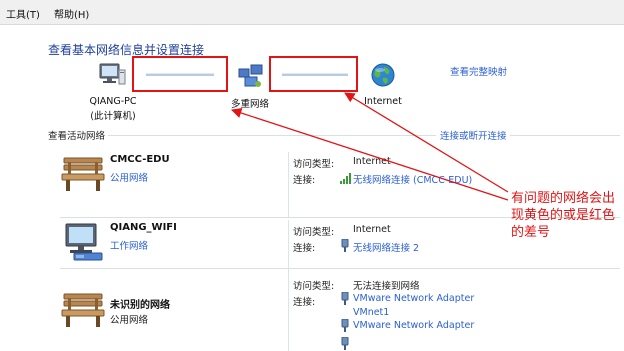 The image size is (624, 351). Describe the element at coordinates (370, 146) in the screenshot. I see `annotation-arrows` at that location.